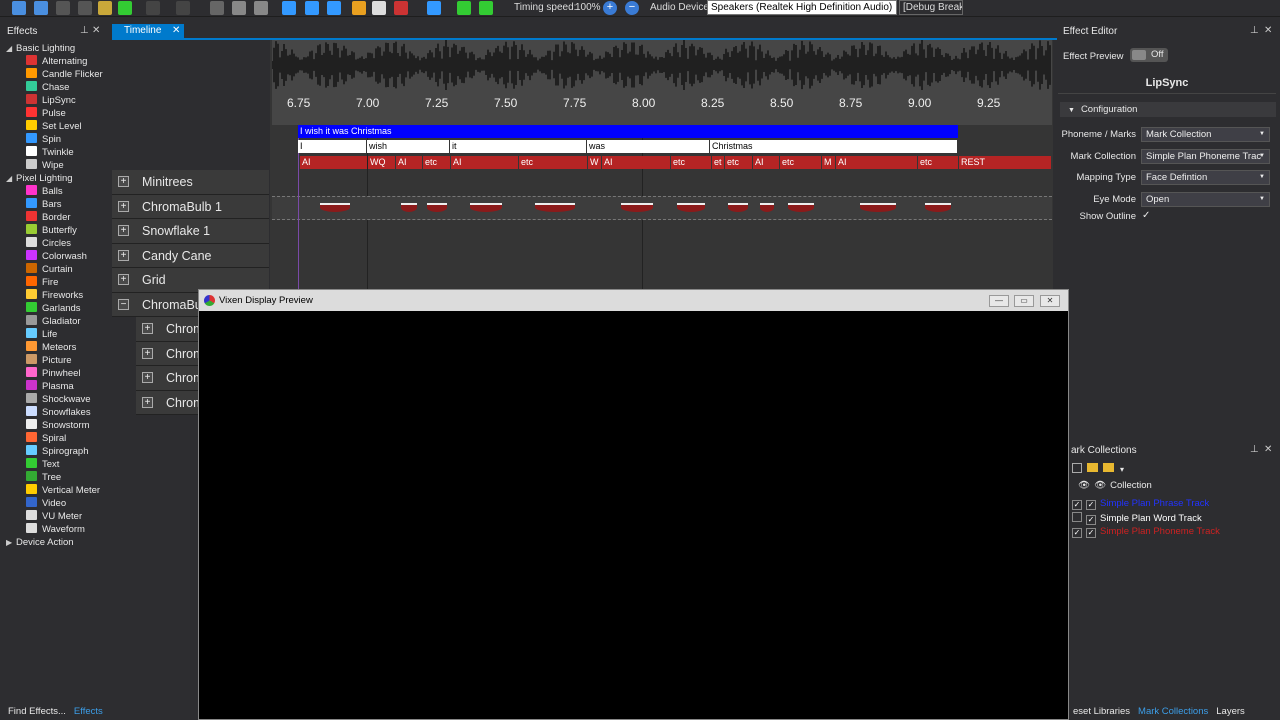  Describe the element at coordinates (1146, 215) in the screenshot. I see `show-outline-checkbox: ✓` at that location.